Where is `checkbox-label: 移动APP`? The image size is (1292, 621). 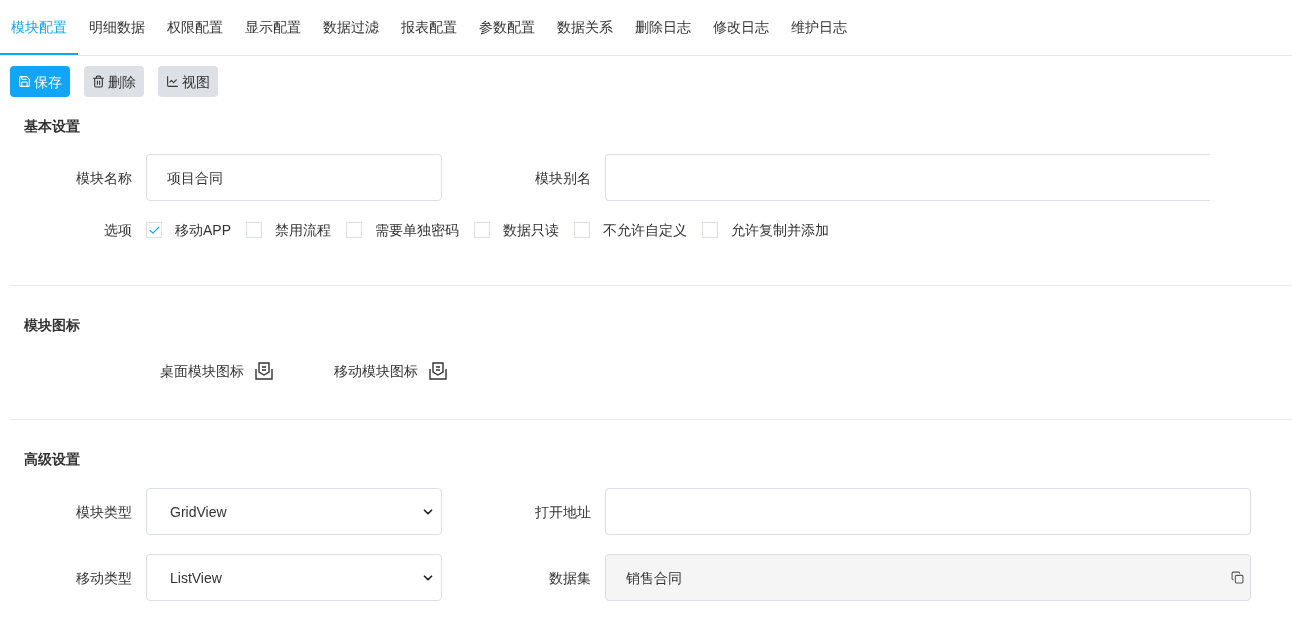
checkbox-label: 移动APP is located at coordinates (203, 230).